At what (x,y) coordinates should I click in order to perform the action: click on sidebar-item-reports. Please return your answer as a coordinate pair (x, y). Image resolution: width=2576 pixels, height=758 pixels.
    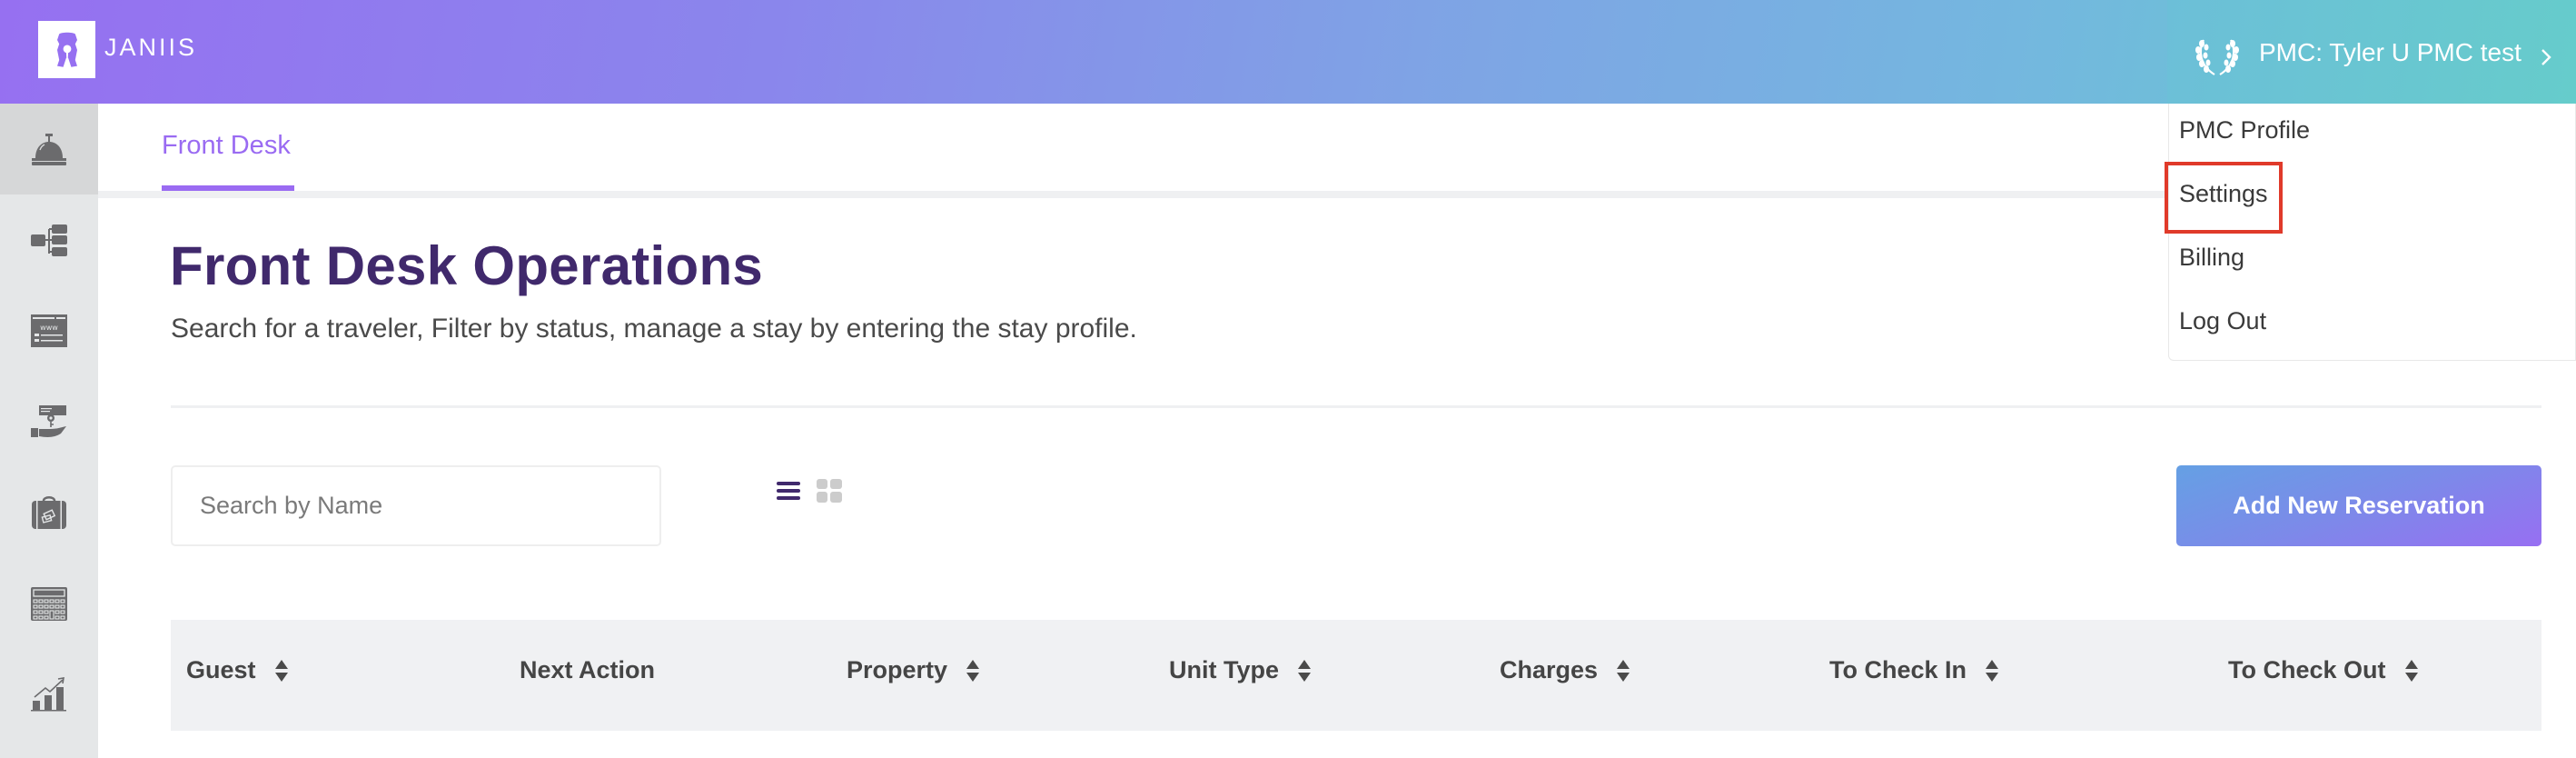
    Looking at the image, I should click on (49, 694).